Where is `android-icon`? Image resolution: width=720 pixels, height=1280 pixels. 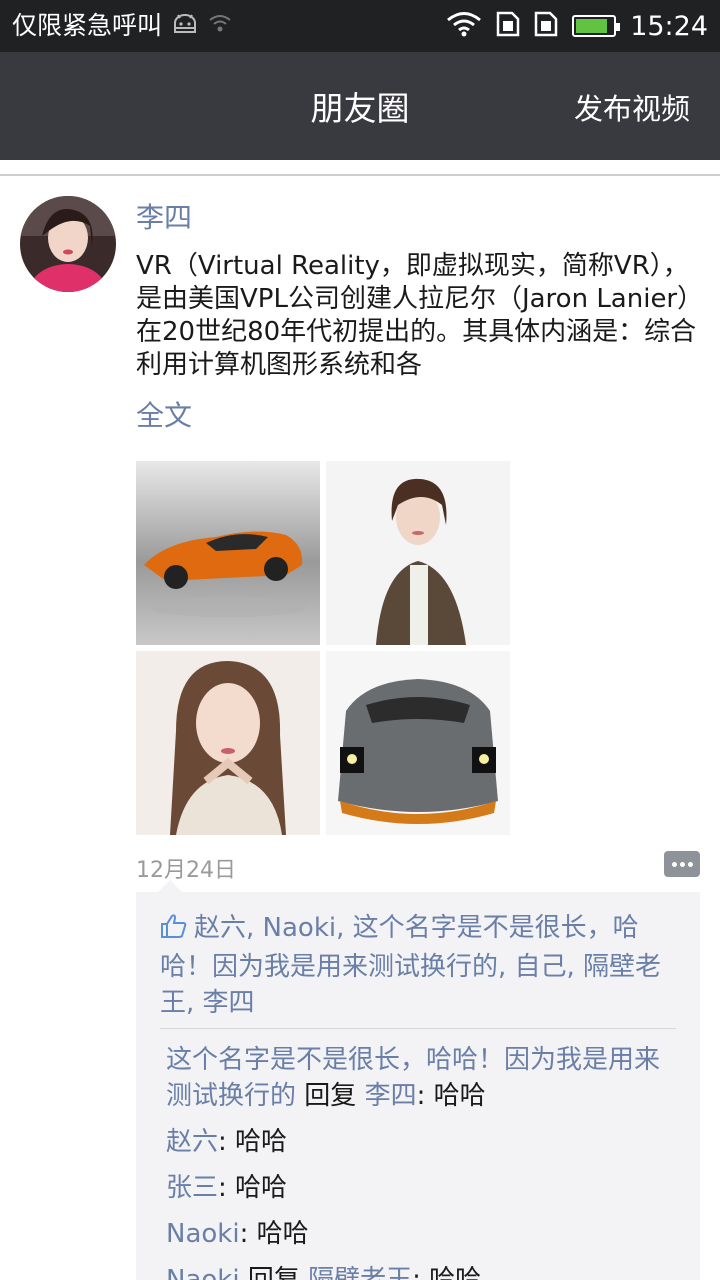
android-icon is located at coordinates (185, 26).